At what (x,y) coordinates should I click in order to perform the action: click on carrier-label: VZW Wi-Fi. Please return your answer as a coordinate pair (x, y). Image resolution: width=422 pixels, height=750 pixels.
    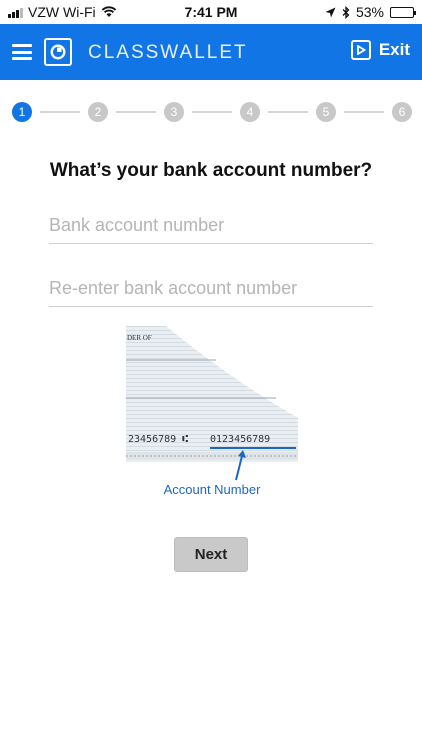
    Looking at the image, I should click on (62, 12).